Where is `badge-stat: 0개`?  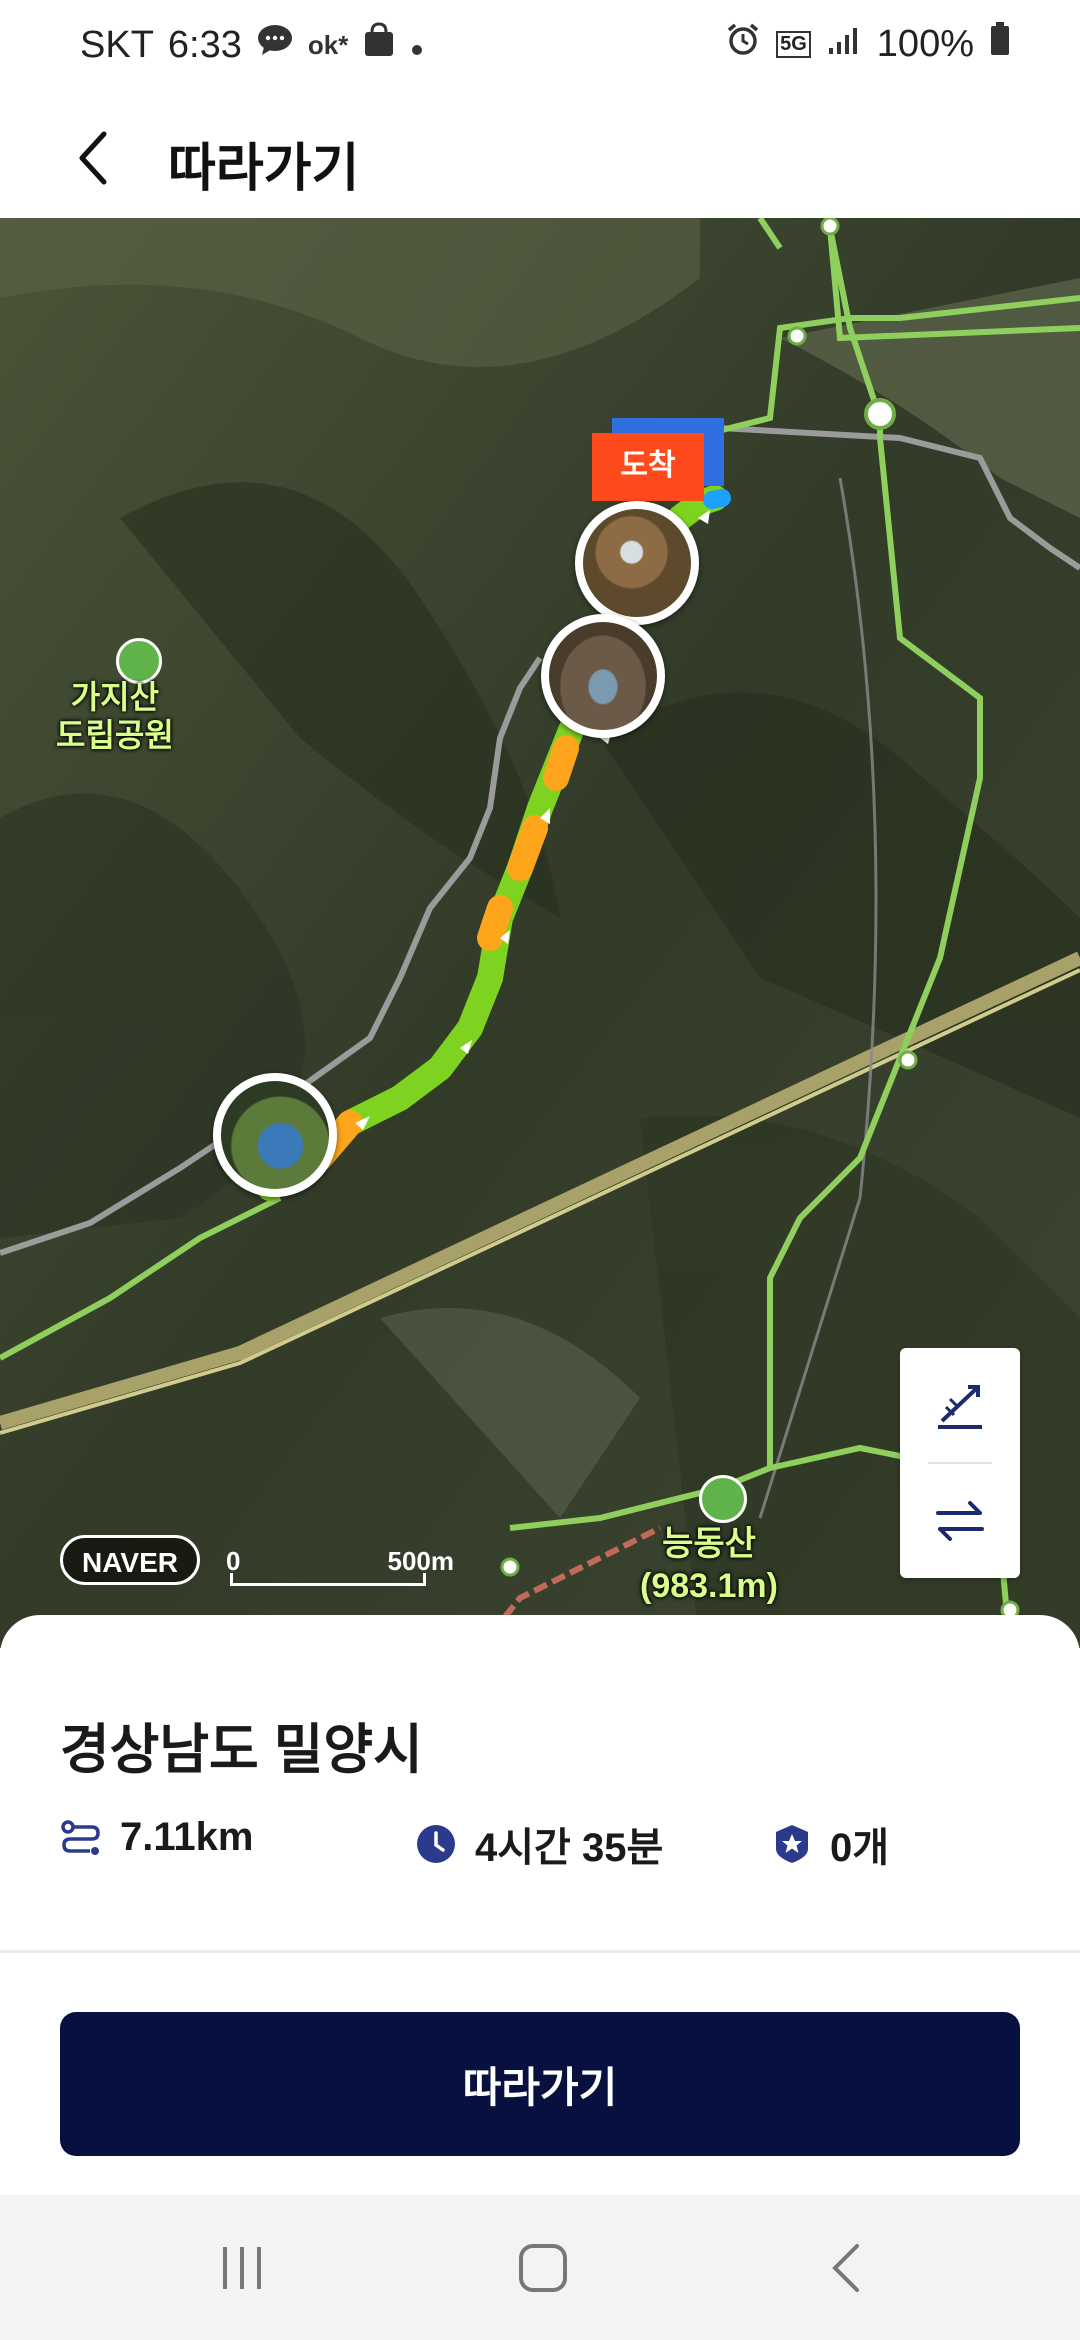 badge-stat: 0개 is located at coordinates (830, 1844).